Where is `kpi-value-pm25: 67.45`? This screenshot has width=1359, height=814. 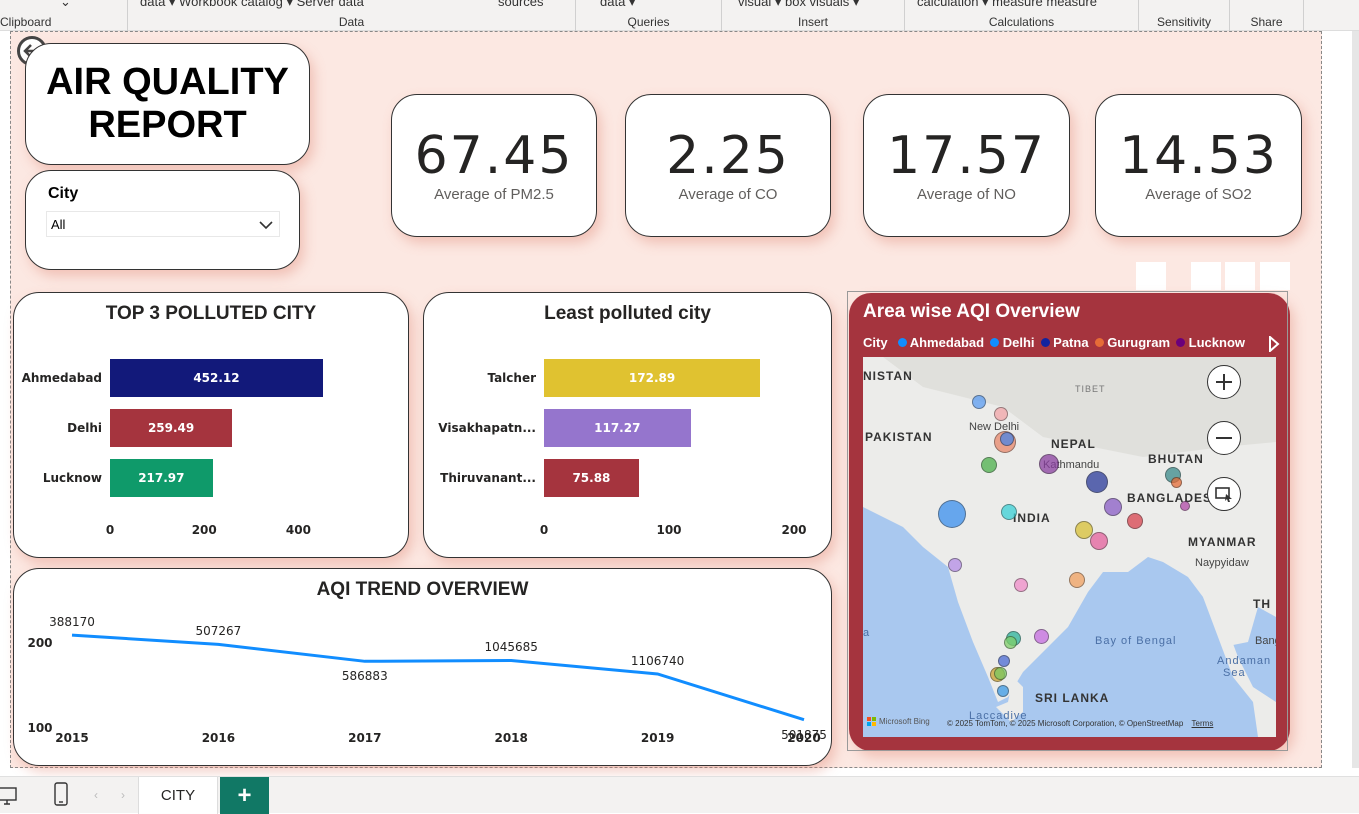 kpi-value-pm25: 67.45 is located at coordinates (494, 156).